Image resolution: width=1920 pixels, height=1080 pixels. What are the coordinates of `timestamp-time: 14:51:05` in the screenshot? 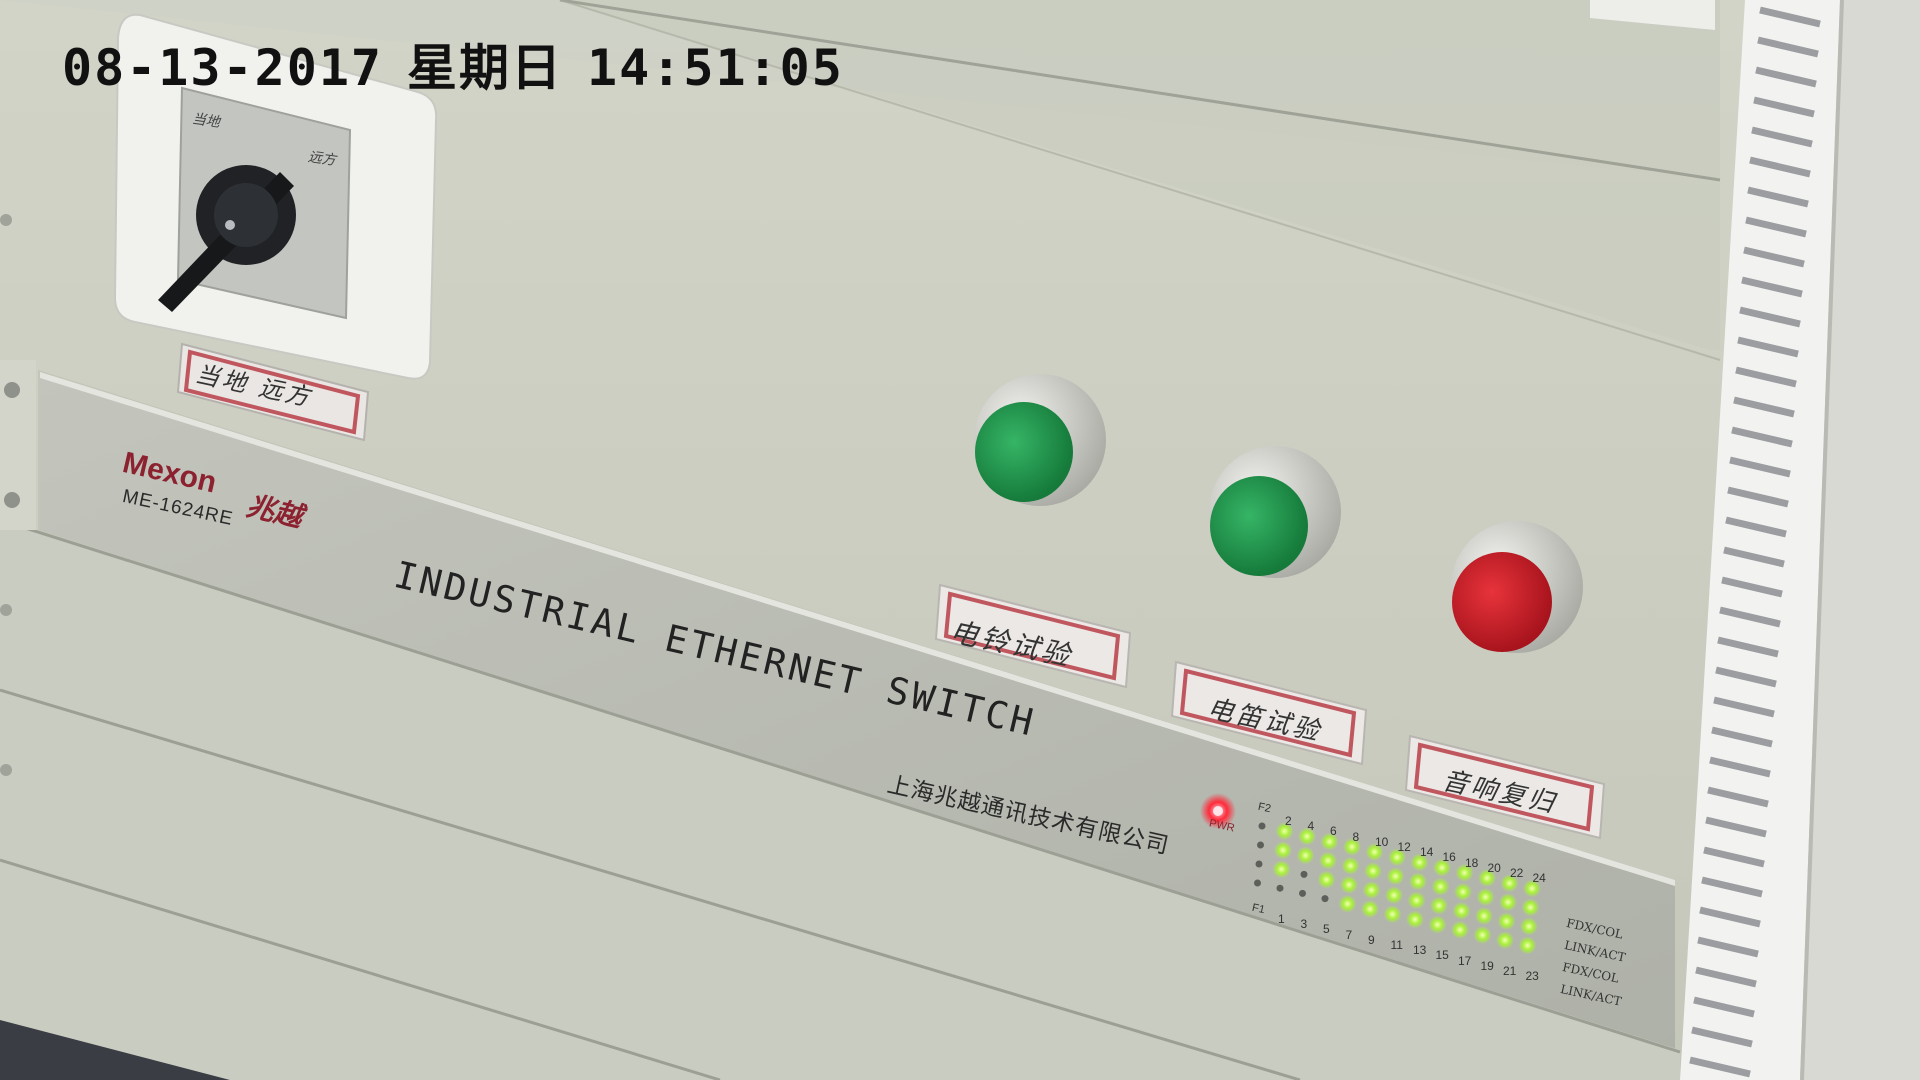 It's located at (715, 68).